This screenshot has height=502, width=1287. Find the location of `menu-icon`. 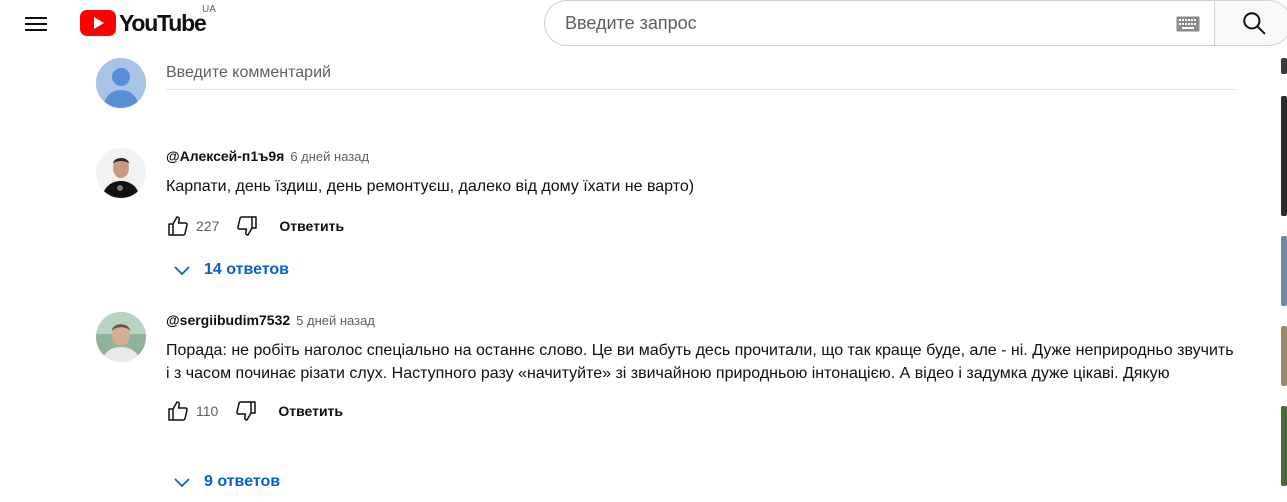

menu-icon is located at coordinates (36, 24).